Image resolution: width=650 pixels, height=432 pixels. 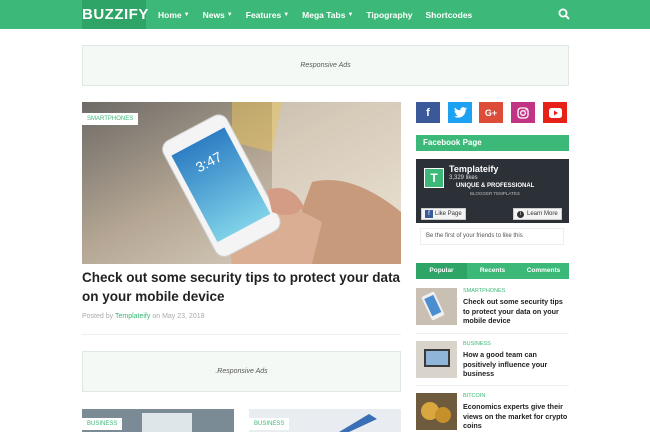 I want to click on nav-tipography-label: Tipography, so click(x=389, y=14).